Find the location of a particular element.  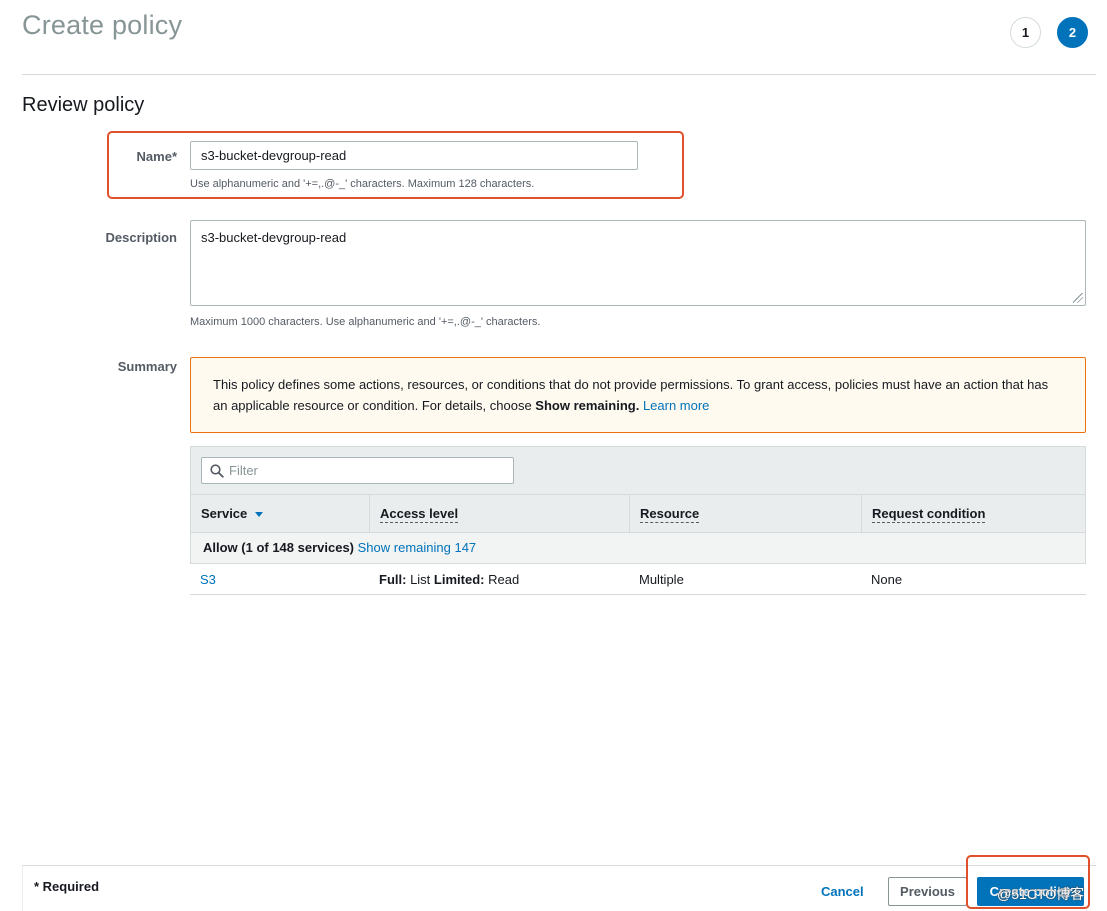

page-title: Create policy is located at coordinates (102, 25).